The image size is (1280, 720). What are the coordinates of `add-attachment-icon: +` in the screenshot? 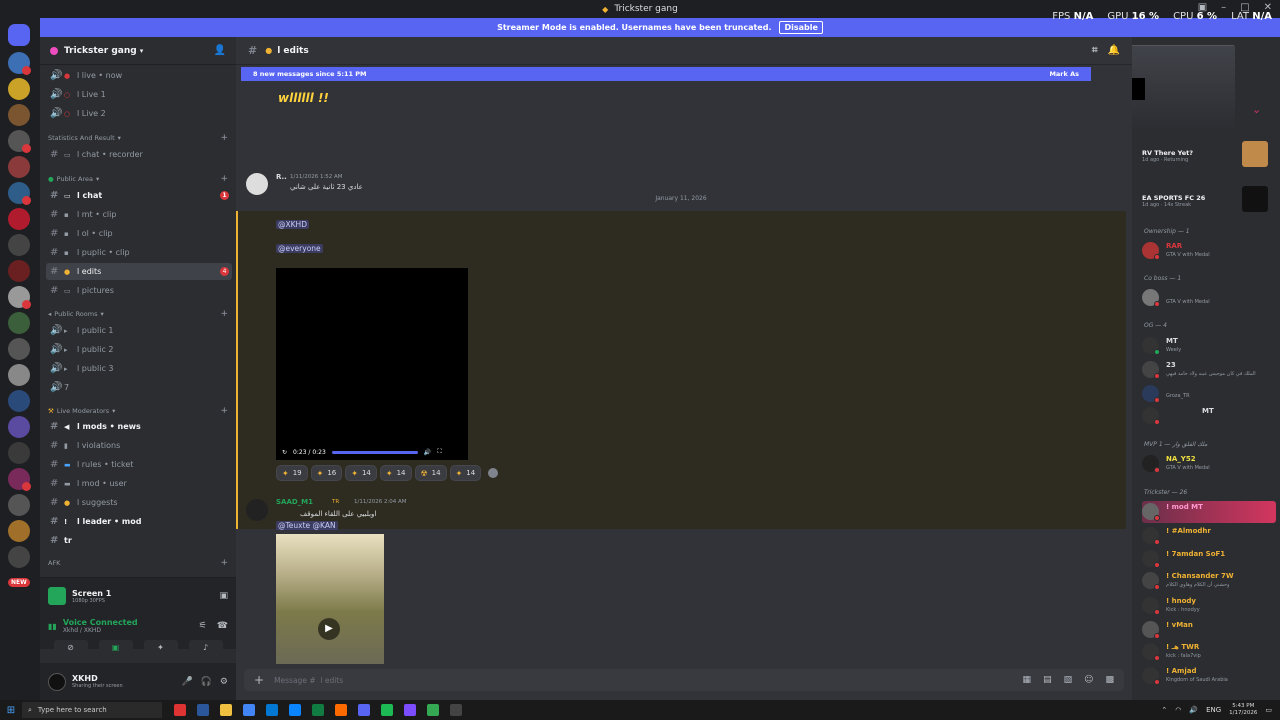 It's located at (259, 680).